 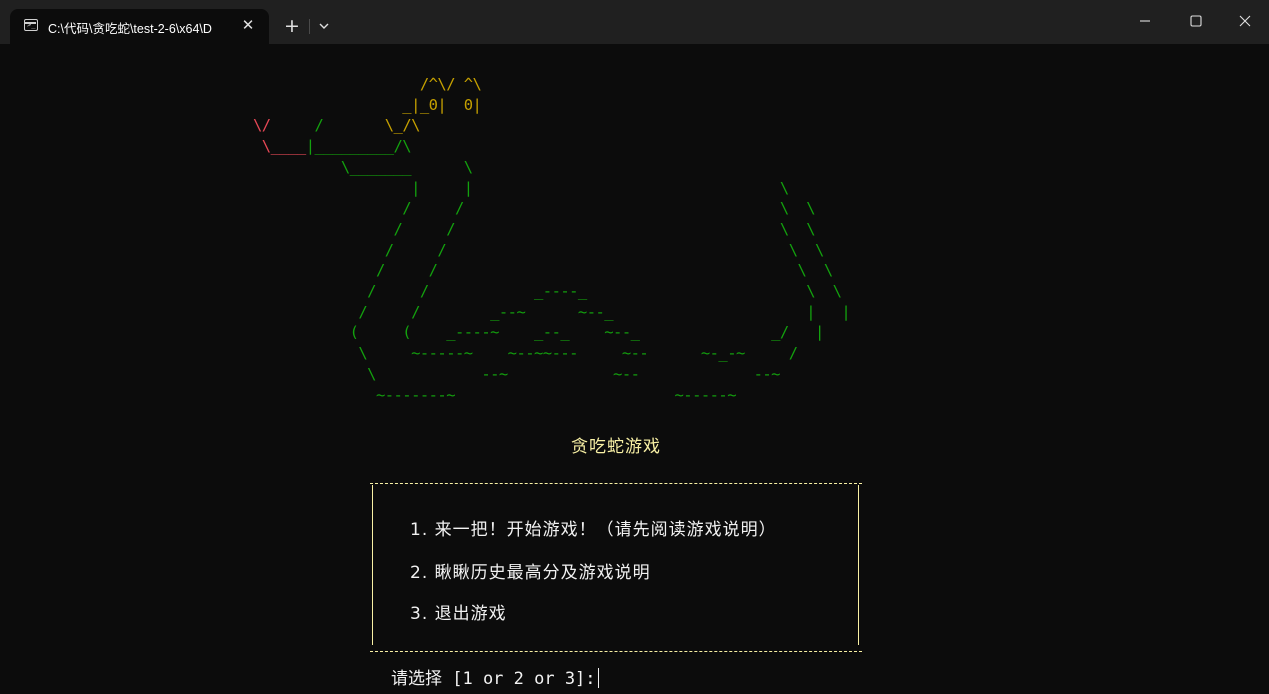 What do you see at coordinates (279, 146) in the screenshot?
I see `snake-tongue-2: \____` at bounding box center [279, 146].